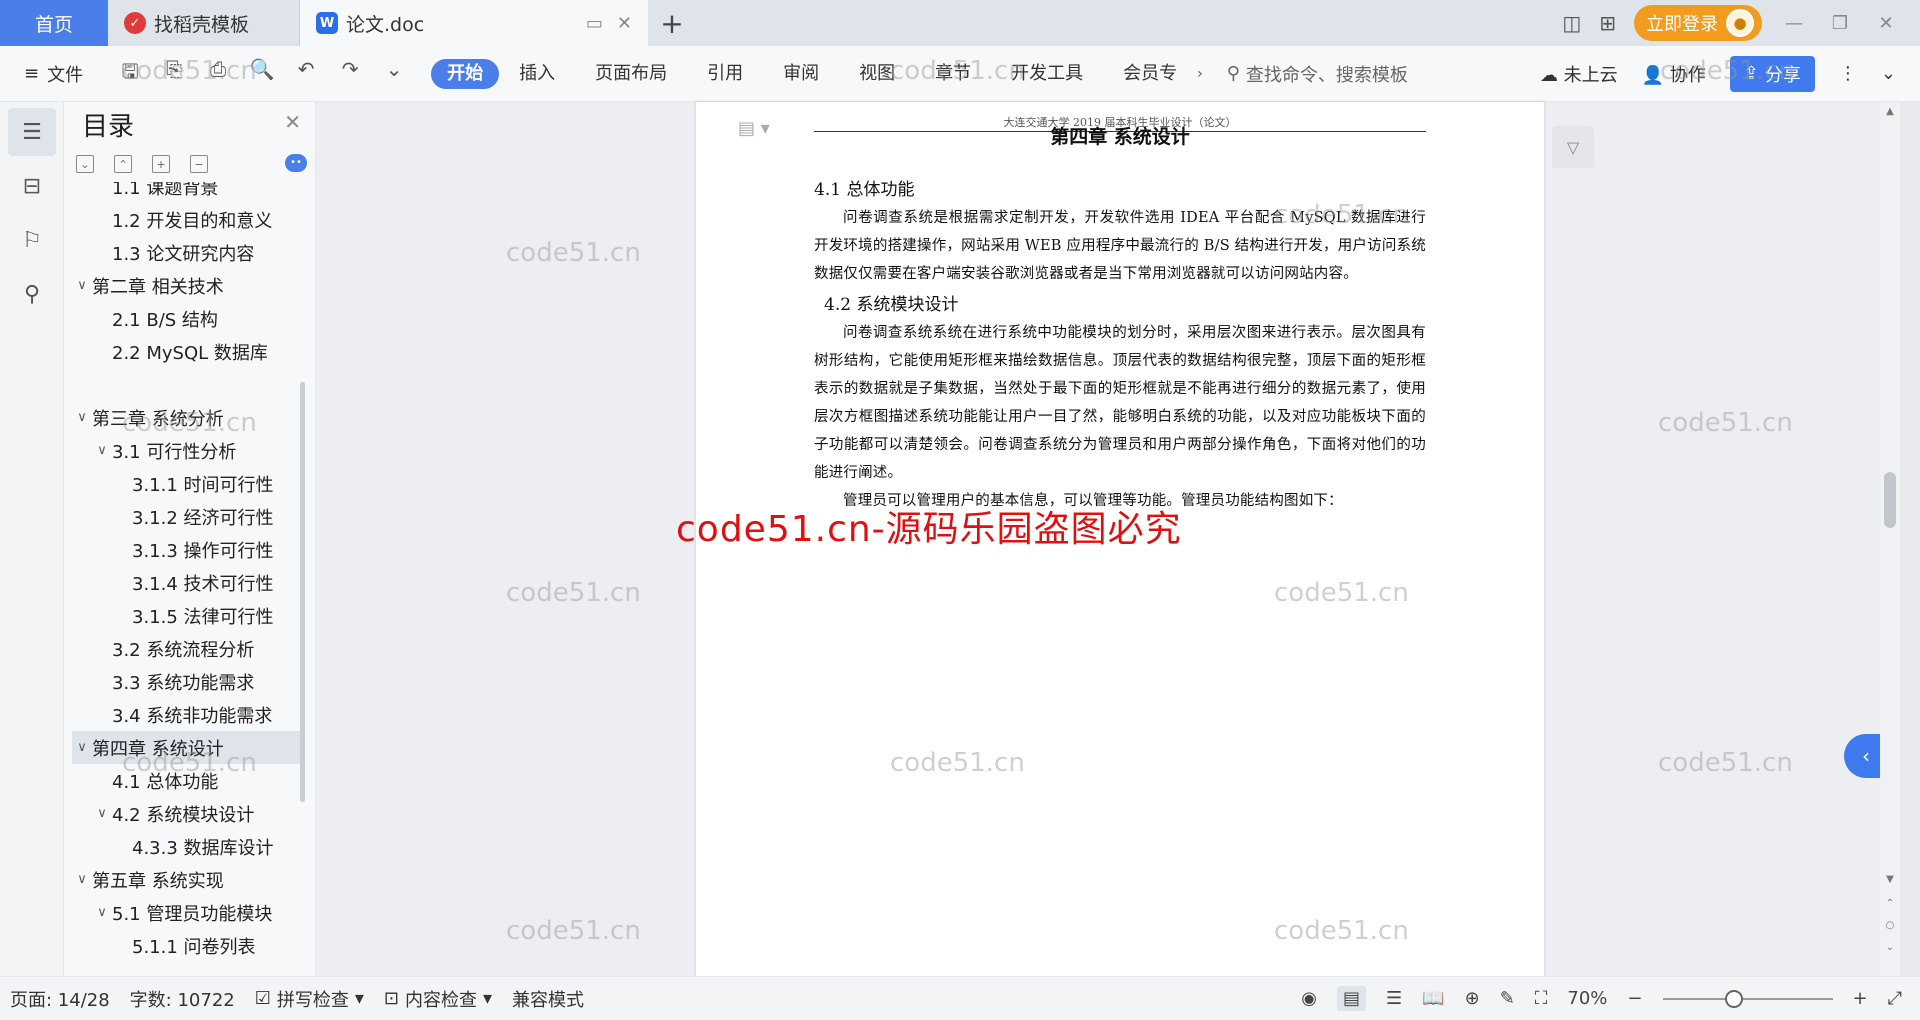 Image resolution: width=1920 pixels, height=1020 pixels. Describe the element at coordinates (174, 74) in the screenshot. I see `export-icon: ⎘` at that location.